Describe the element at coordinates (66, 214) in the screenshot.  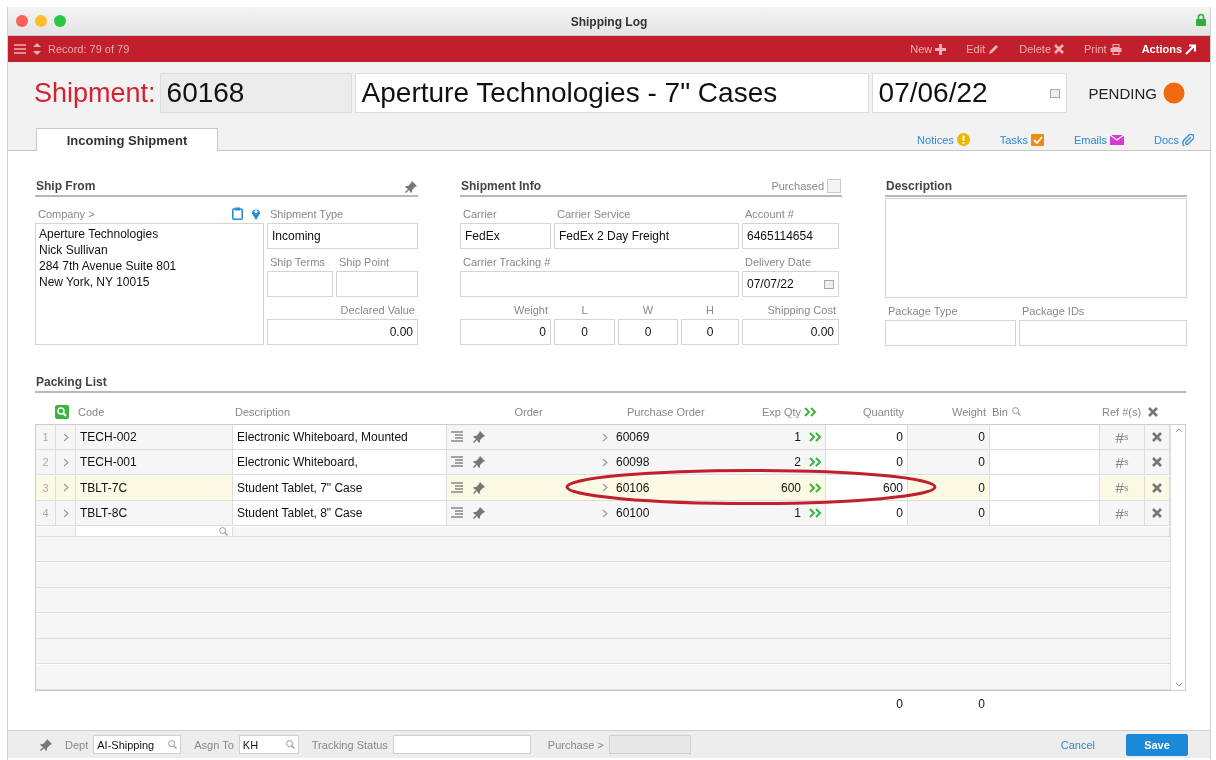
I see `field-label: Company >` at that location.